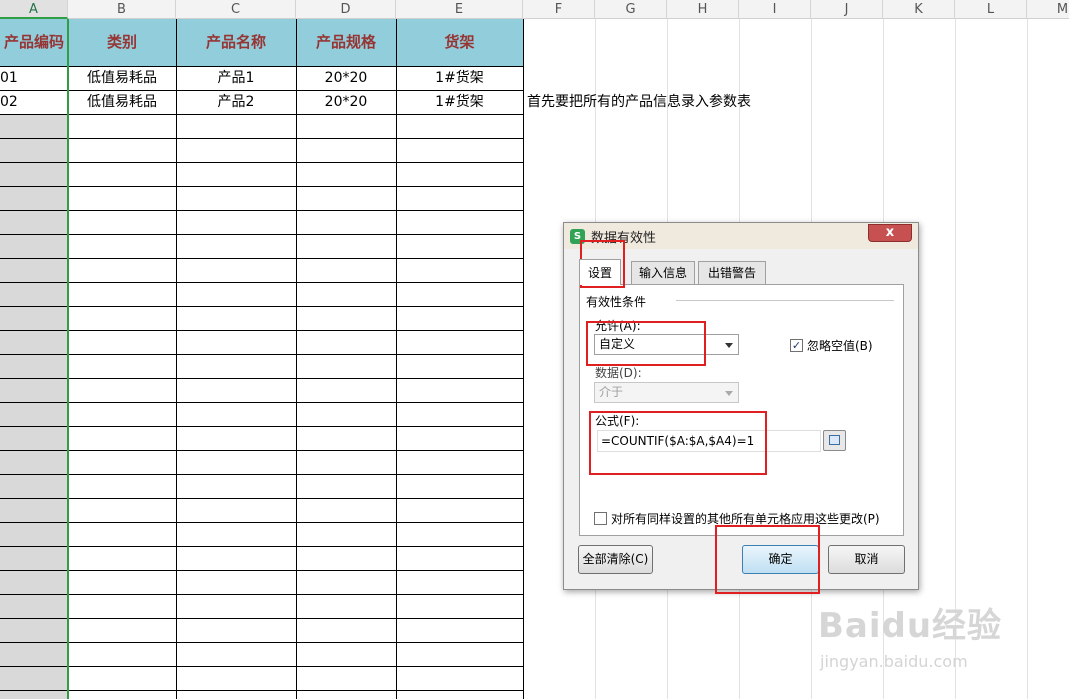 This screenshot has height=699, width=1069. What do you see at coordinates (236, 42) in the screenshot?
I see `table-header-cell: 产品名称` at bounding box center [236, 42].